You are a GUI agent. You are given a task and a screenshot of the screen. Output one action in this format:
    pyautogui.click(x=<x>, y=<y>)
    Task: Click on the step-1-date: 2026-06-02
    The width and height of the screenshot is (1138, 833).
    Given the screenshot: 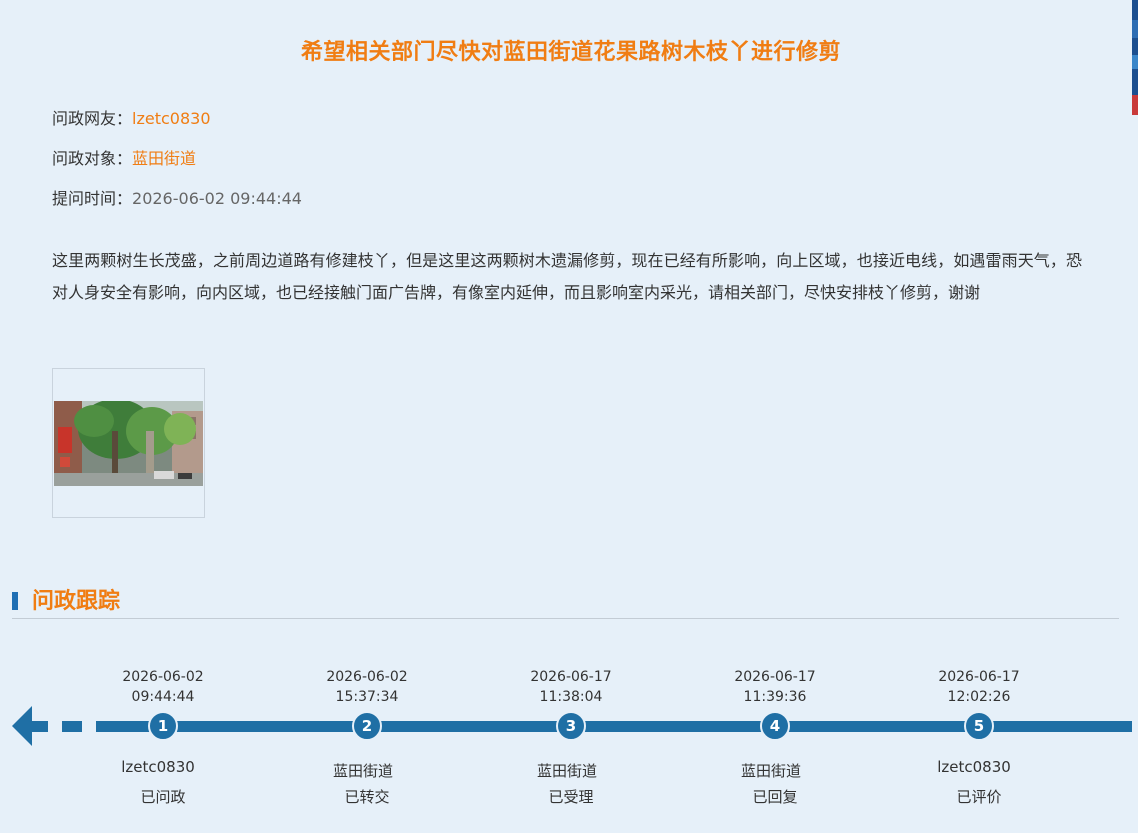 What is the action you would take?
    pyautogui.click(x=163, y=677)
    